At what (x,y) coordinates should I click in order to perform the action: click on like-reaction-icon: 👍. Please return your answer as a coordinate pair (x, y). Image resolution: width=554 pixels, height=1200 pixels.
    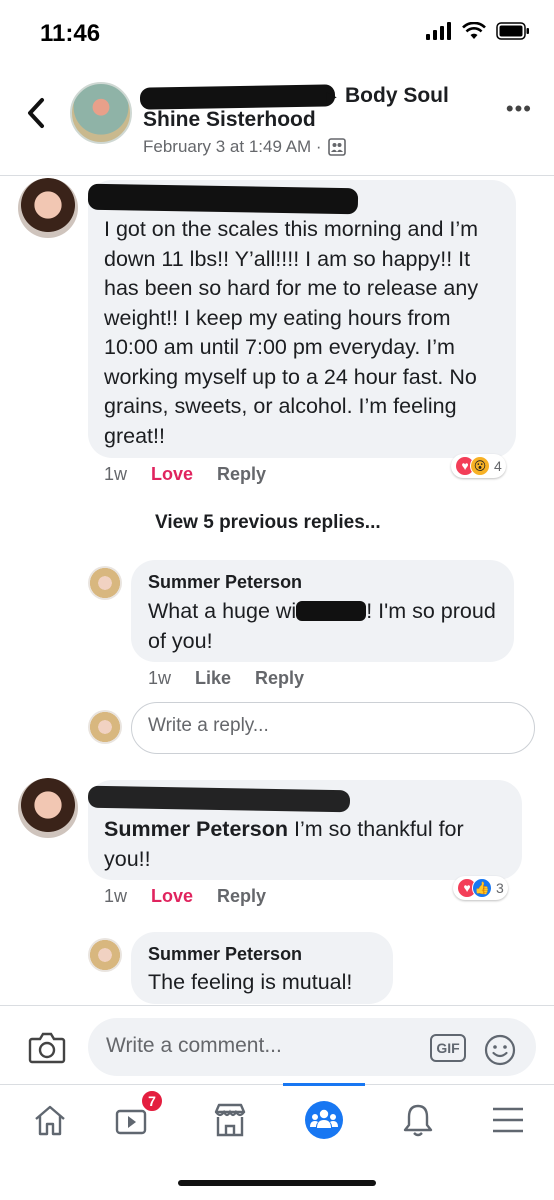
    Looking at the image, I should click on (482, 888).